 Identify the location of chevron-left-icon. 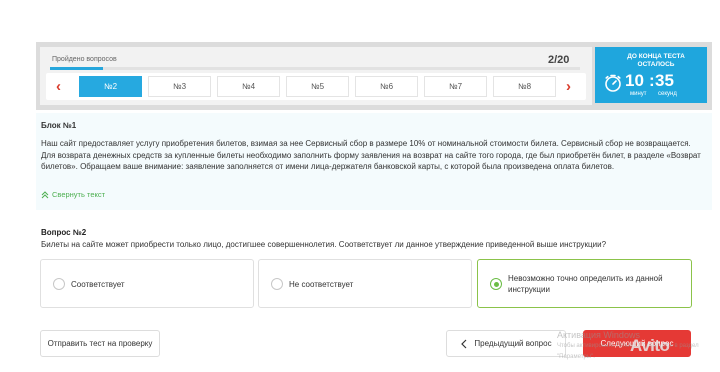
(464, 343).